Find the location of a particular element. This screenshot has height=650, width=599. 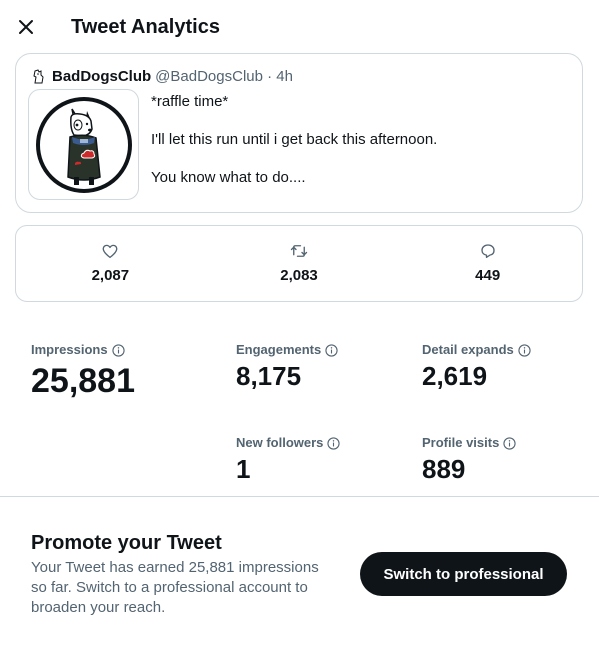

detail-expands-value: 2,619 is located at coordinates (455, 376).